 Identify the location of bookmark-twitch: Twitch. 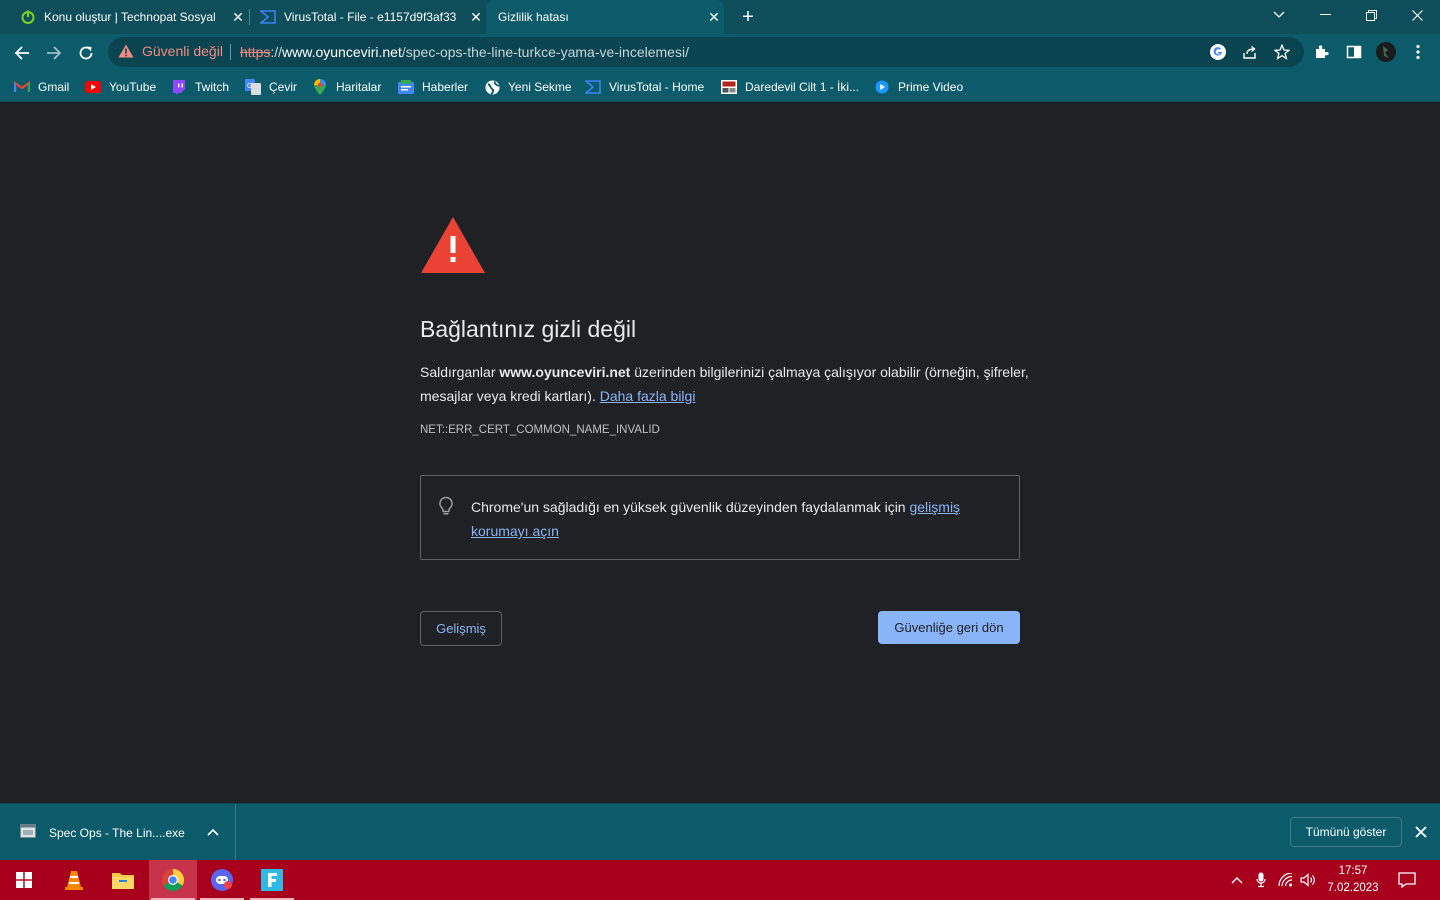
(200, 87).